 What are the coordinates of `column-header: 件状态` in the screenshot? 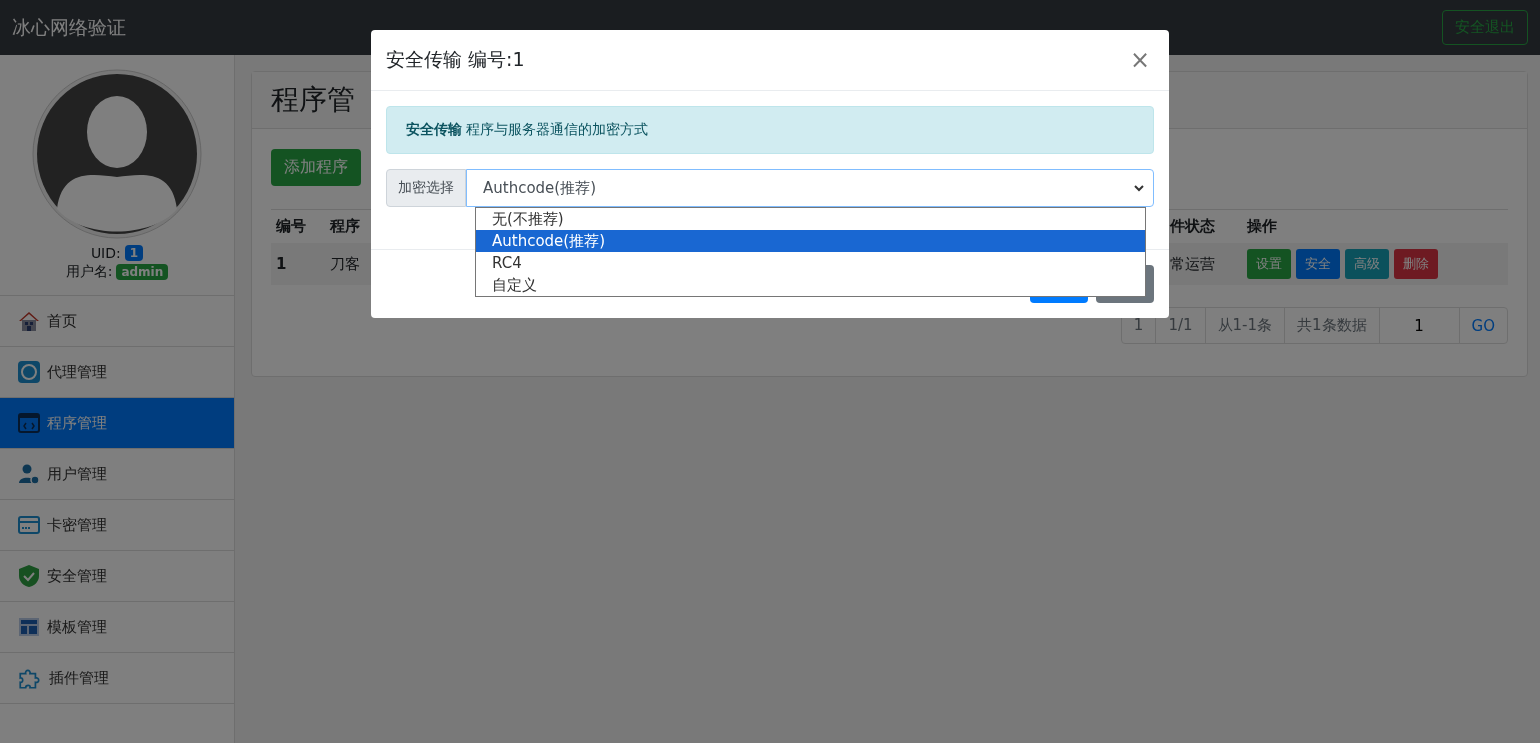 It's located at (1192, 226).